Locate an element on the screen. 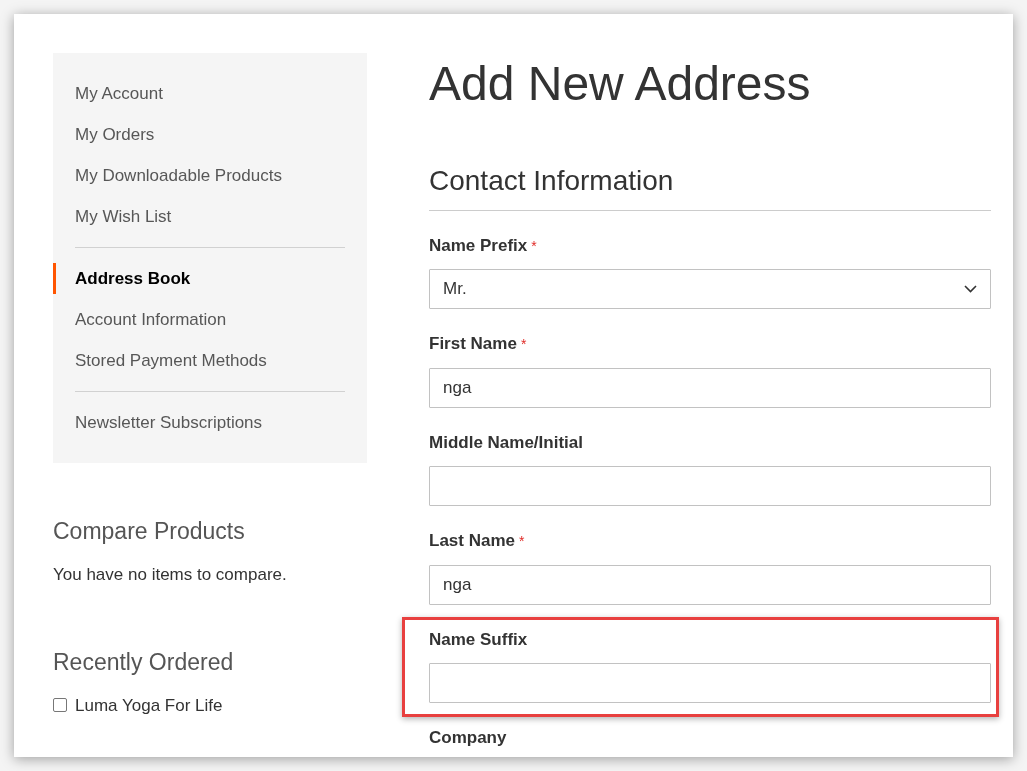 This screenshot has height=771, width=1027. sidebar-link: Account Information is located at coordinates (199, 319).